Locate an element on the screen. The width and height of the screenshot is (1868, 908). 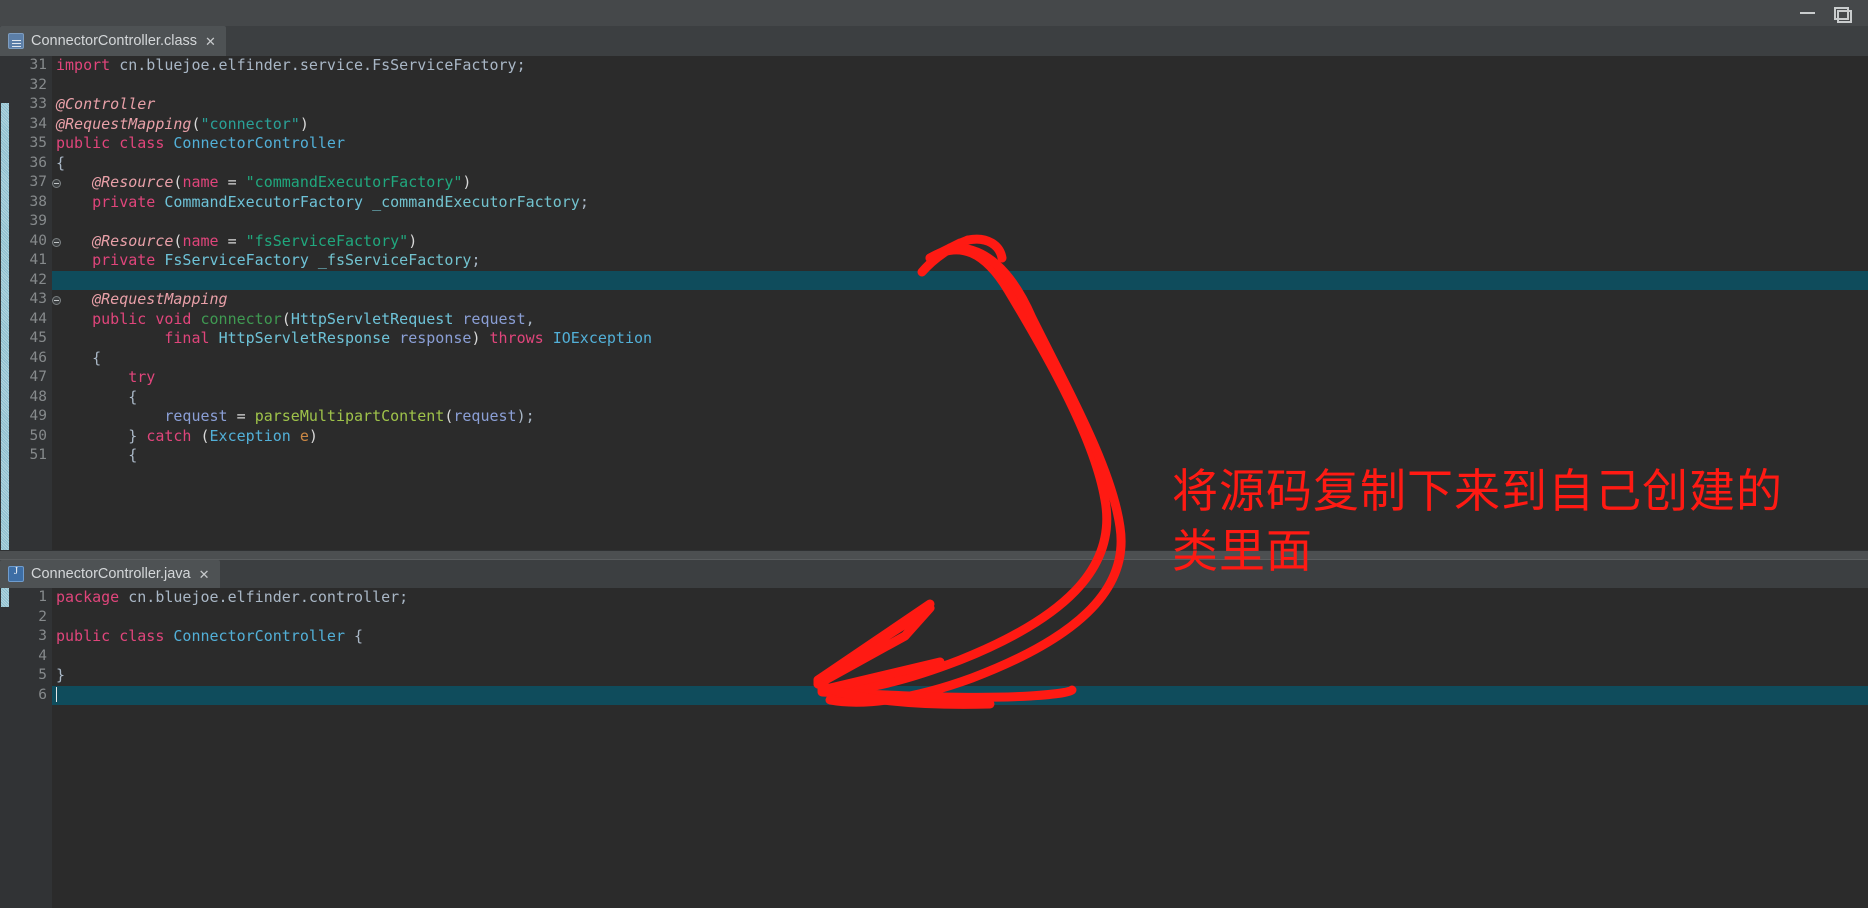
code-token: } is located at coordinates (101, 435).